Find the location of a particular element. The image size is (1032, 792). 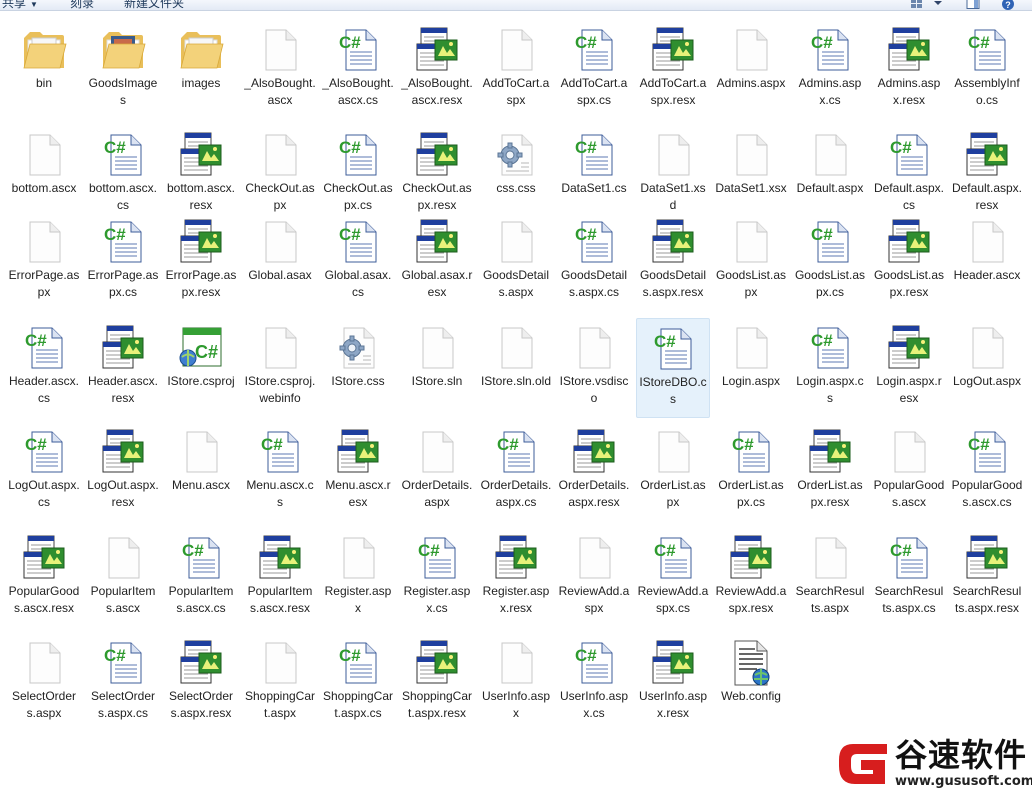

file-item: DataSet1.xsd is located at coordinates (673, 175).